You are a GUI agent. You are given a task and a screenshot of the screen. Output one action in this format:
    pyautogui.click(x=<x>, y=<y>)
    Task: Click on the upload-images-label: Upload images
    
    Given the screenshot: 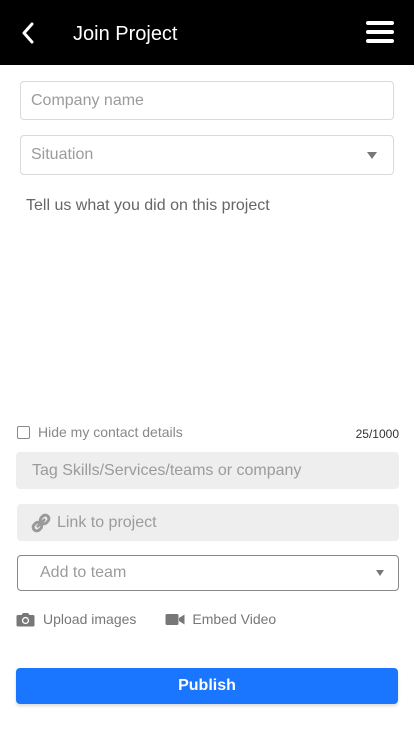 What is the action you would take?
    pyautogui.click(x=90, y=619)
    